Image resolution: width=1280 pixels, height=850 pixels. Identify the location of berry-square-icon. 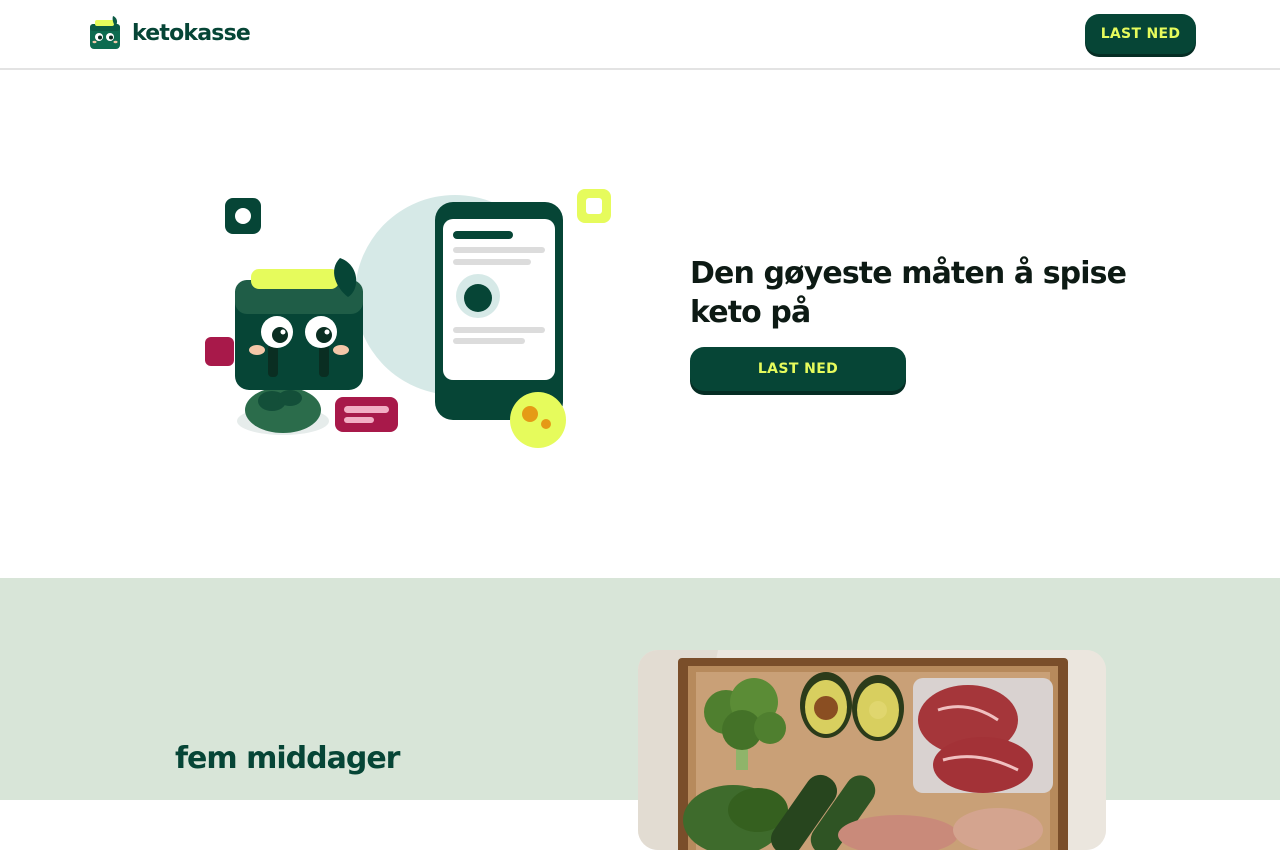
(219, 351).